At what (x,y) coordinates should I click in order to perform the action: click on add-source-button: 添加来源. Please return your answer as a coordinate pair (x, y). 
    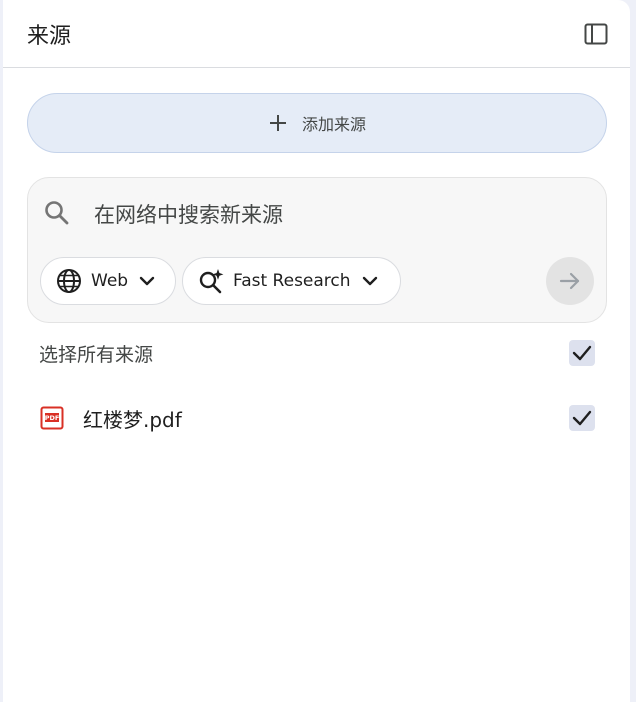
    Looking at the image, I should click on (317, 123).